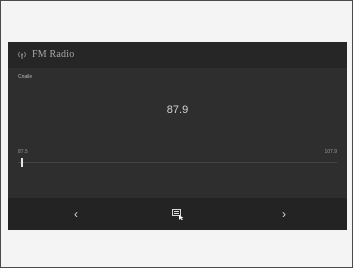 This screenshot has height=268, width=353. I want to click on chevron-right-icon: ›, so click(284, 214).